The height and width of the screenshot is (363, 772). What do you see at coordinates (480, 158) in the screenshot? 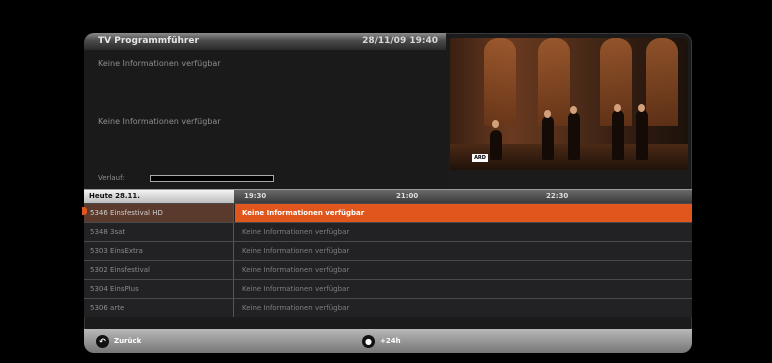
I see `channel-logo-overlay: ARD` at bounding box center [480, 158].